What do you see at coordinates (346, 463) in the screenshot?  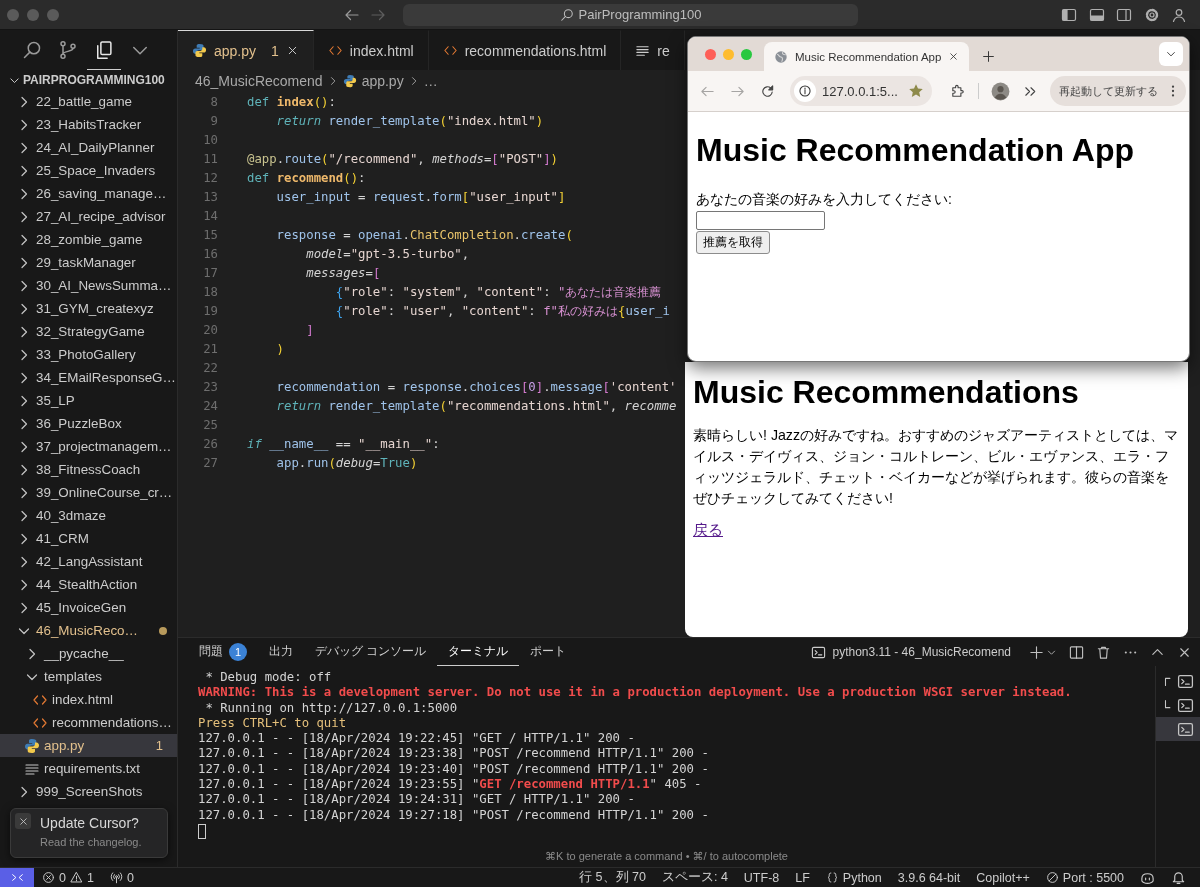 I see `code-line: app.run(debug=True)` at bounding box center [346, 463].